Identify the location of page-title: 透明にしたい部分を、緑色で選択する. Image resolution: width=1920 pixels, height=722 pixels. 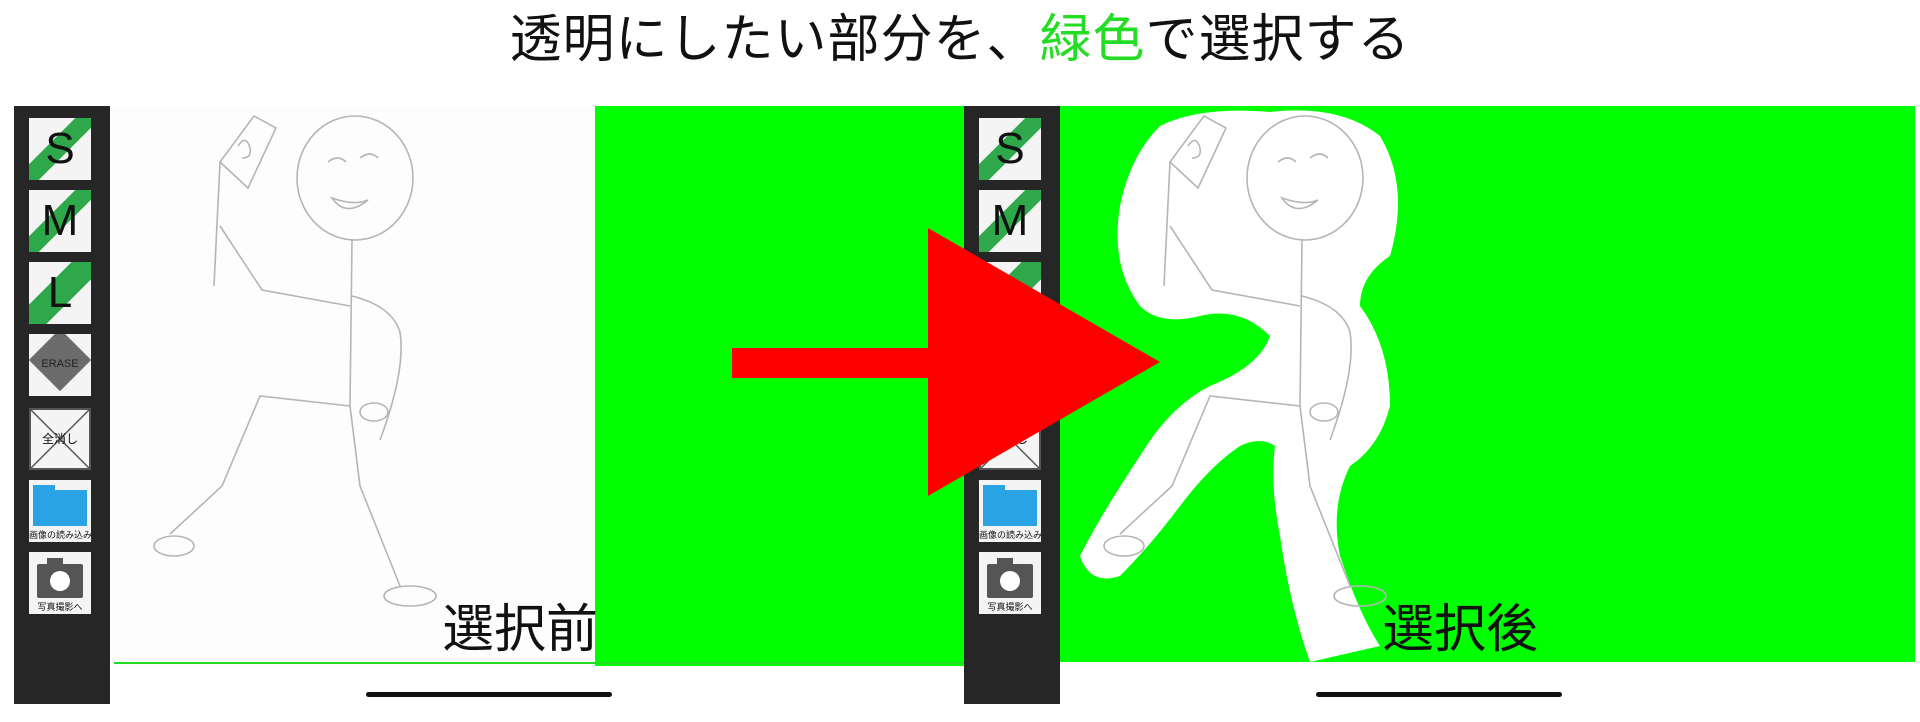
(960, 40).